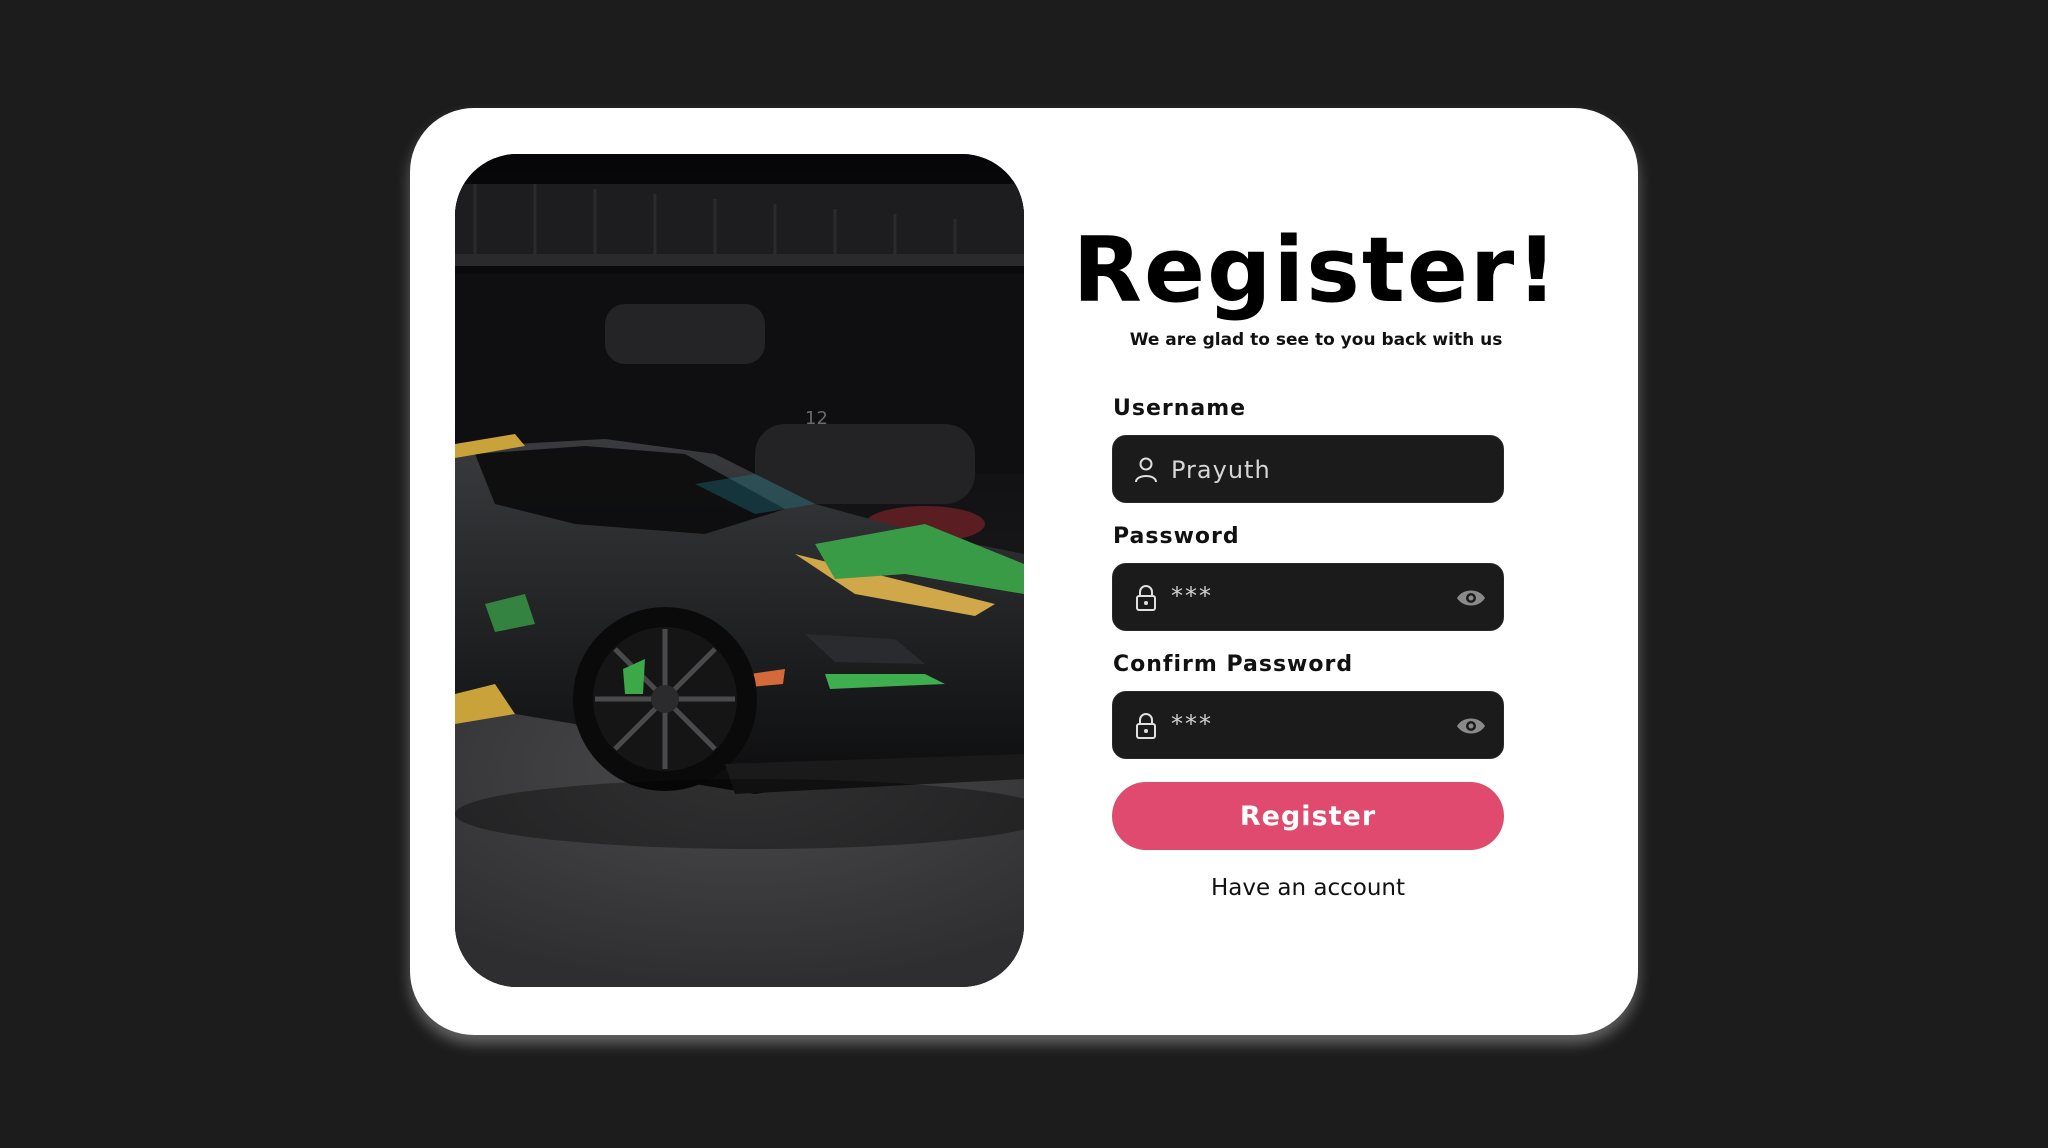 The width and height of the screenshot is (2048, 1148). I want to click on register-button: Register, so click(1308, 816).